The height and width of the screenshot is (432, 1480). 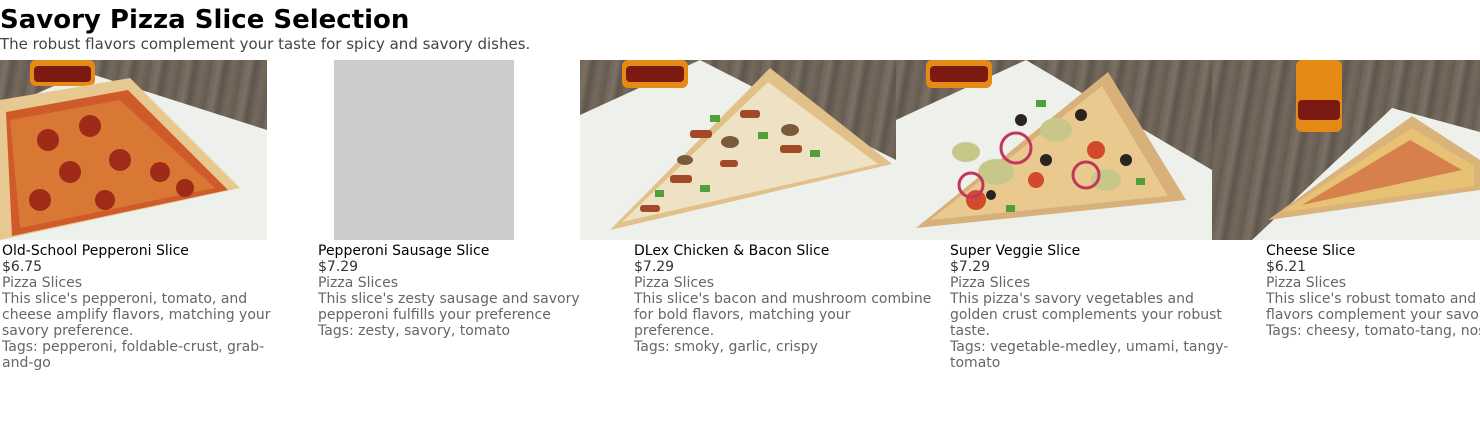 I want to click on product-name: Super Veggie Slice, so click(x=1081, y=251).